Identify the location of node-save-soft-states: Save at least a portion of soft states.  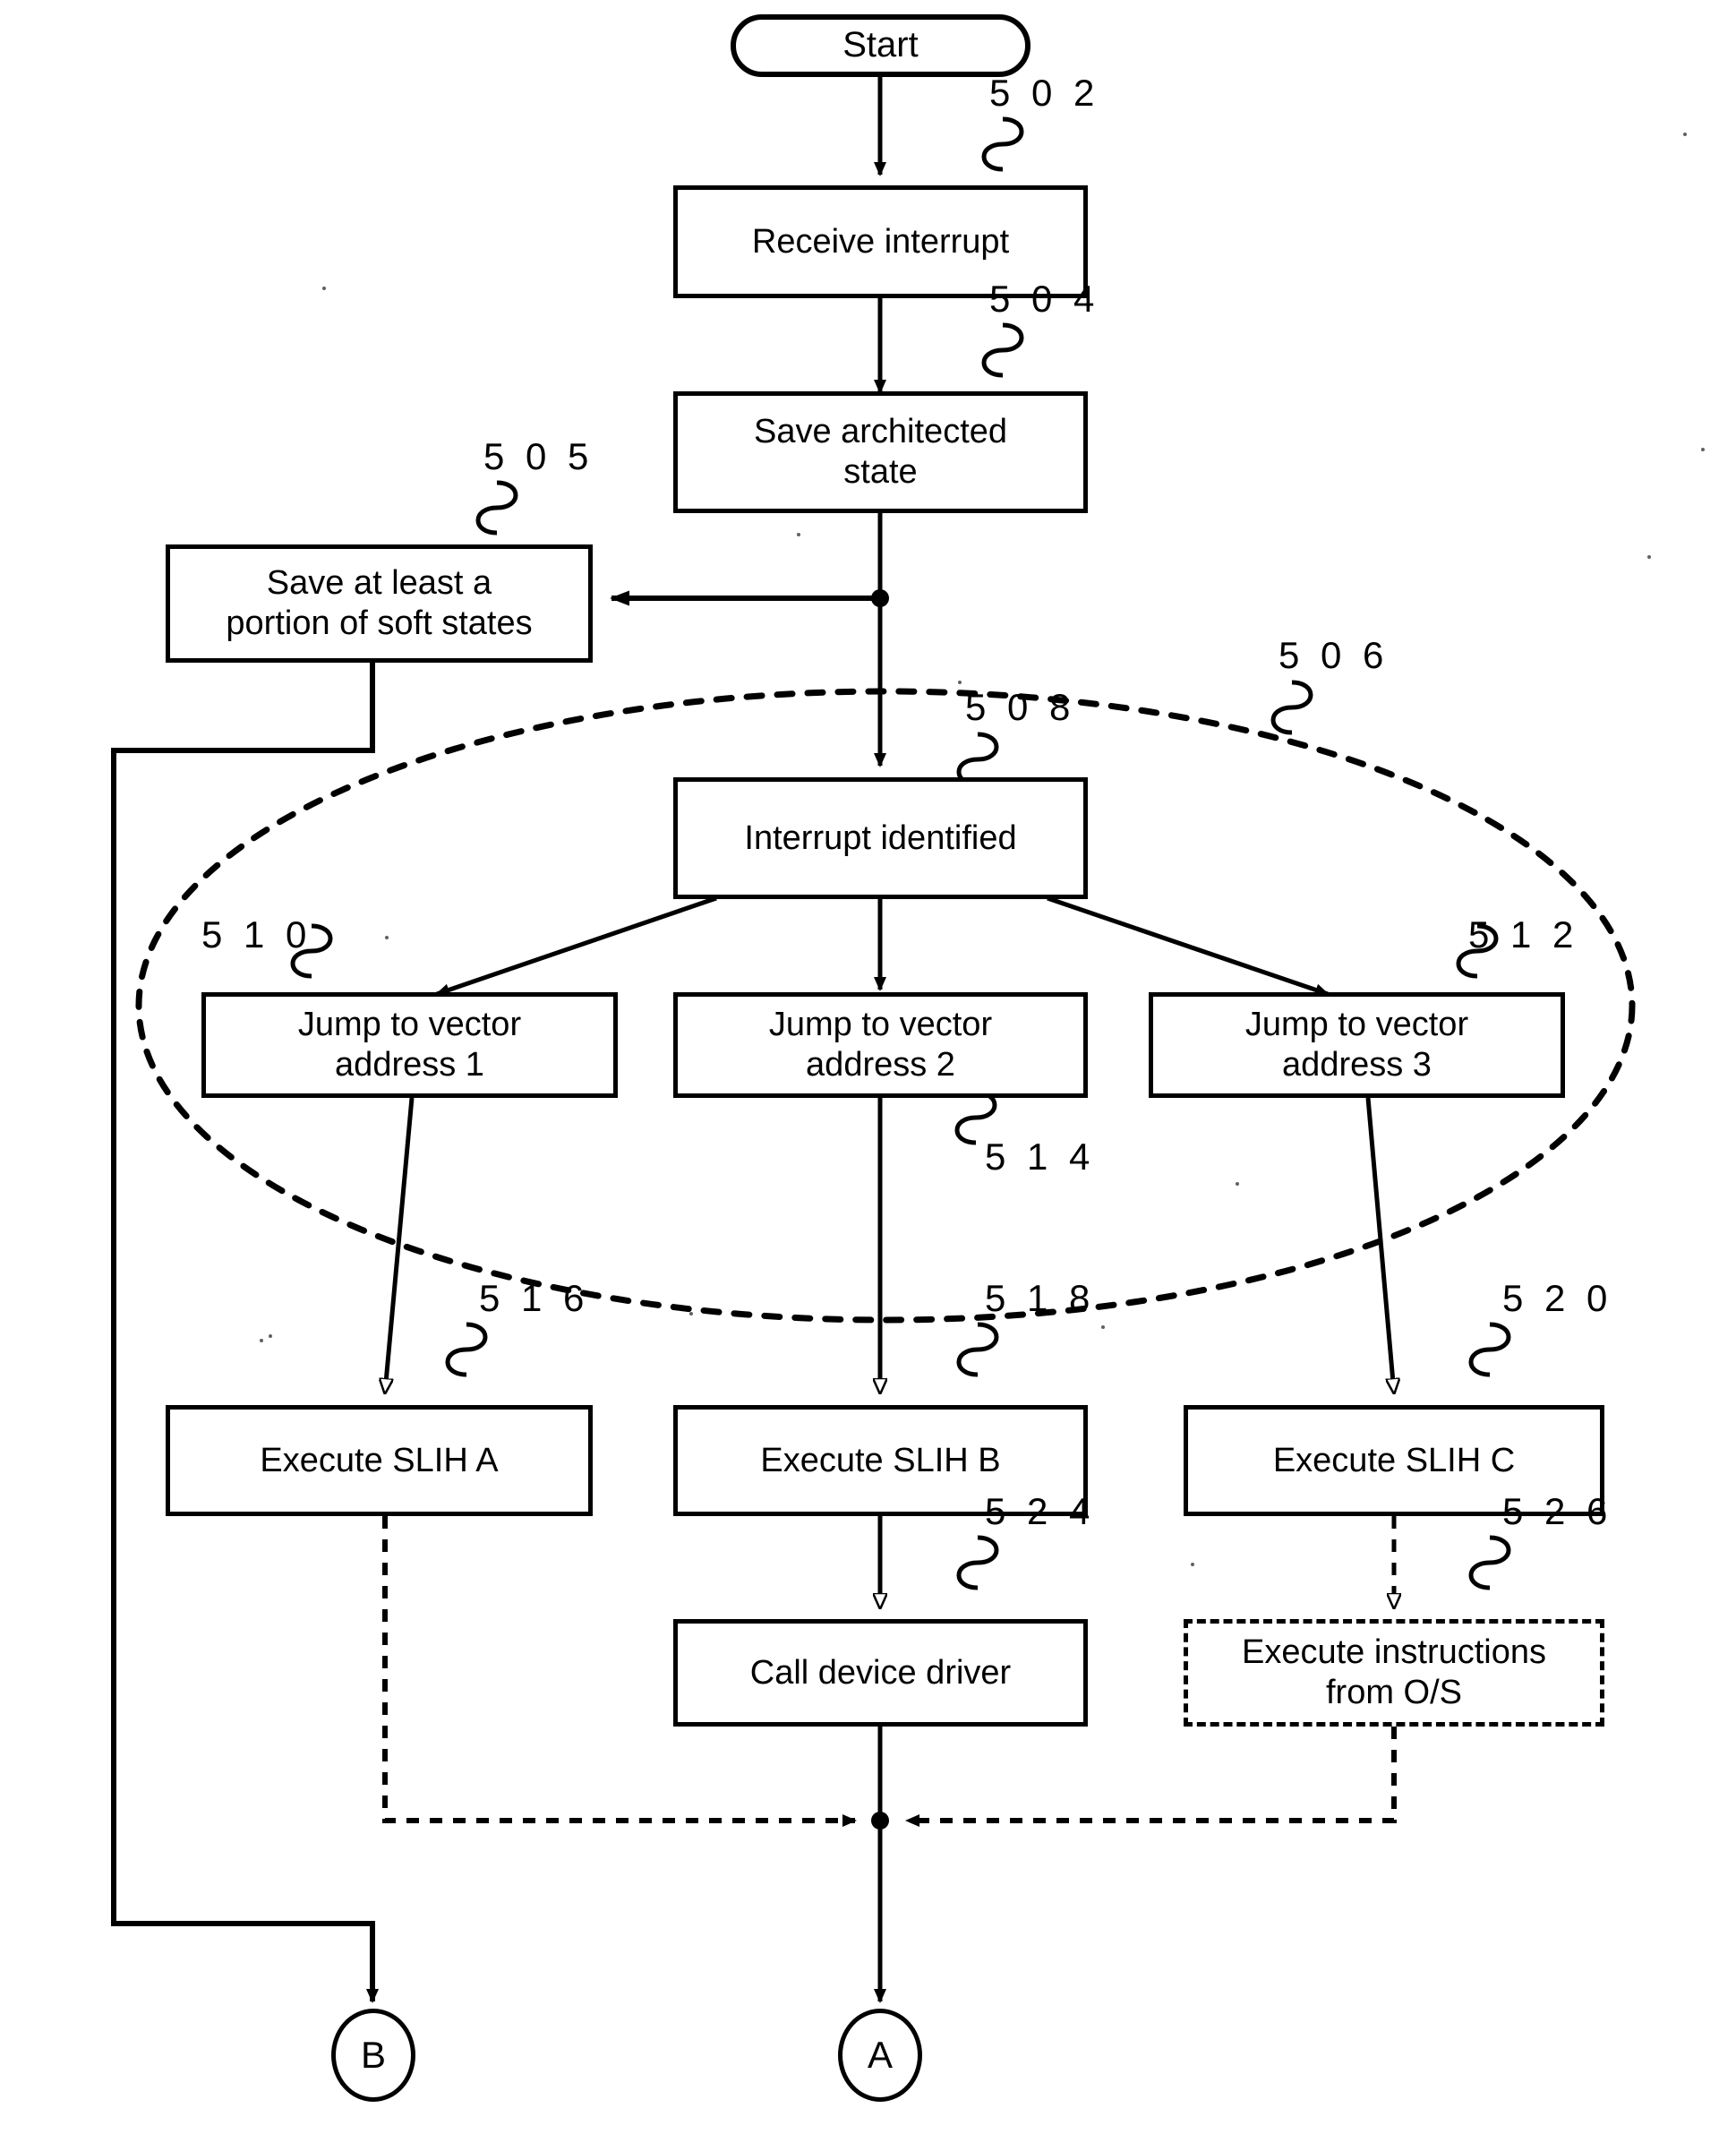
(379, 604).